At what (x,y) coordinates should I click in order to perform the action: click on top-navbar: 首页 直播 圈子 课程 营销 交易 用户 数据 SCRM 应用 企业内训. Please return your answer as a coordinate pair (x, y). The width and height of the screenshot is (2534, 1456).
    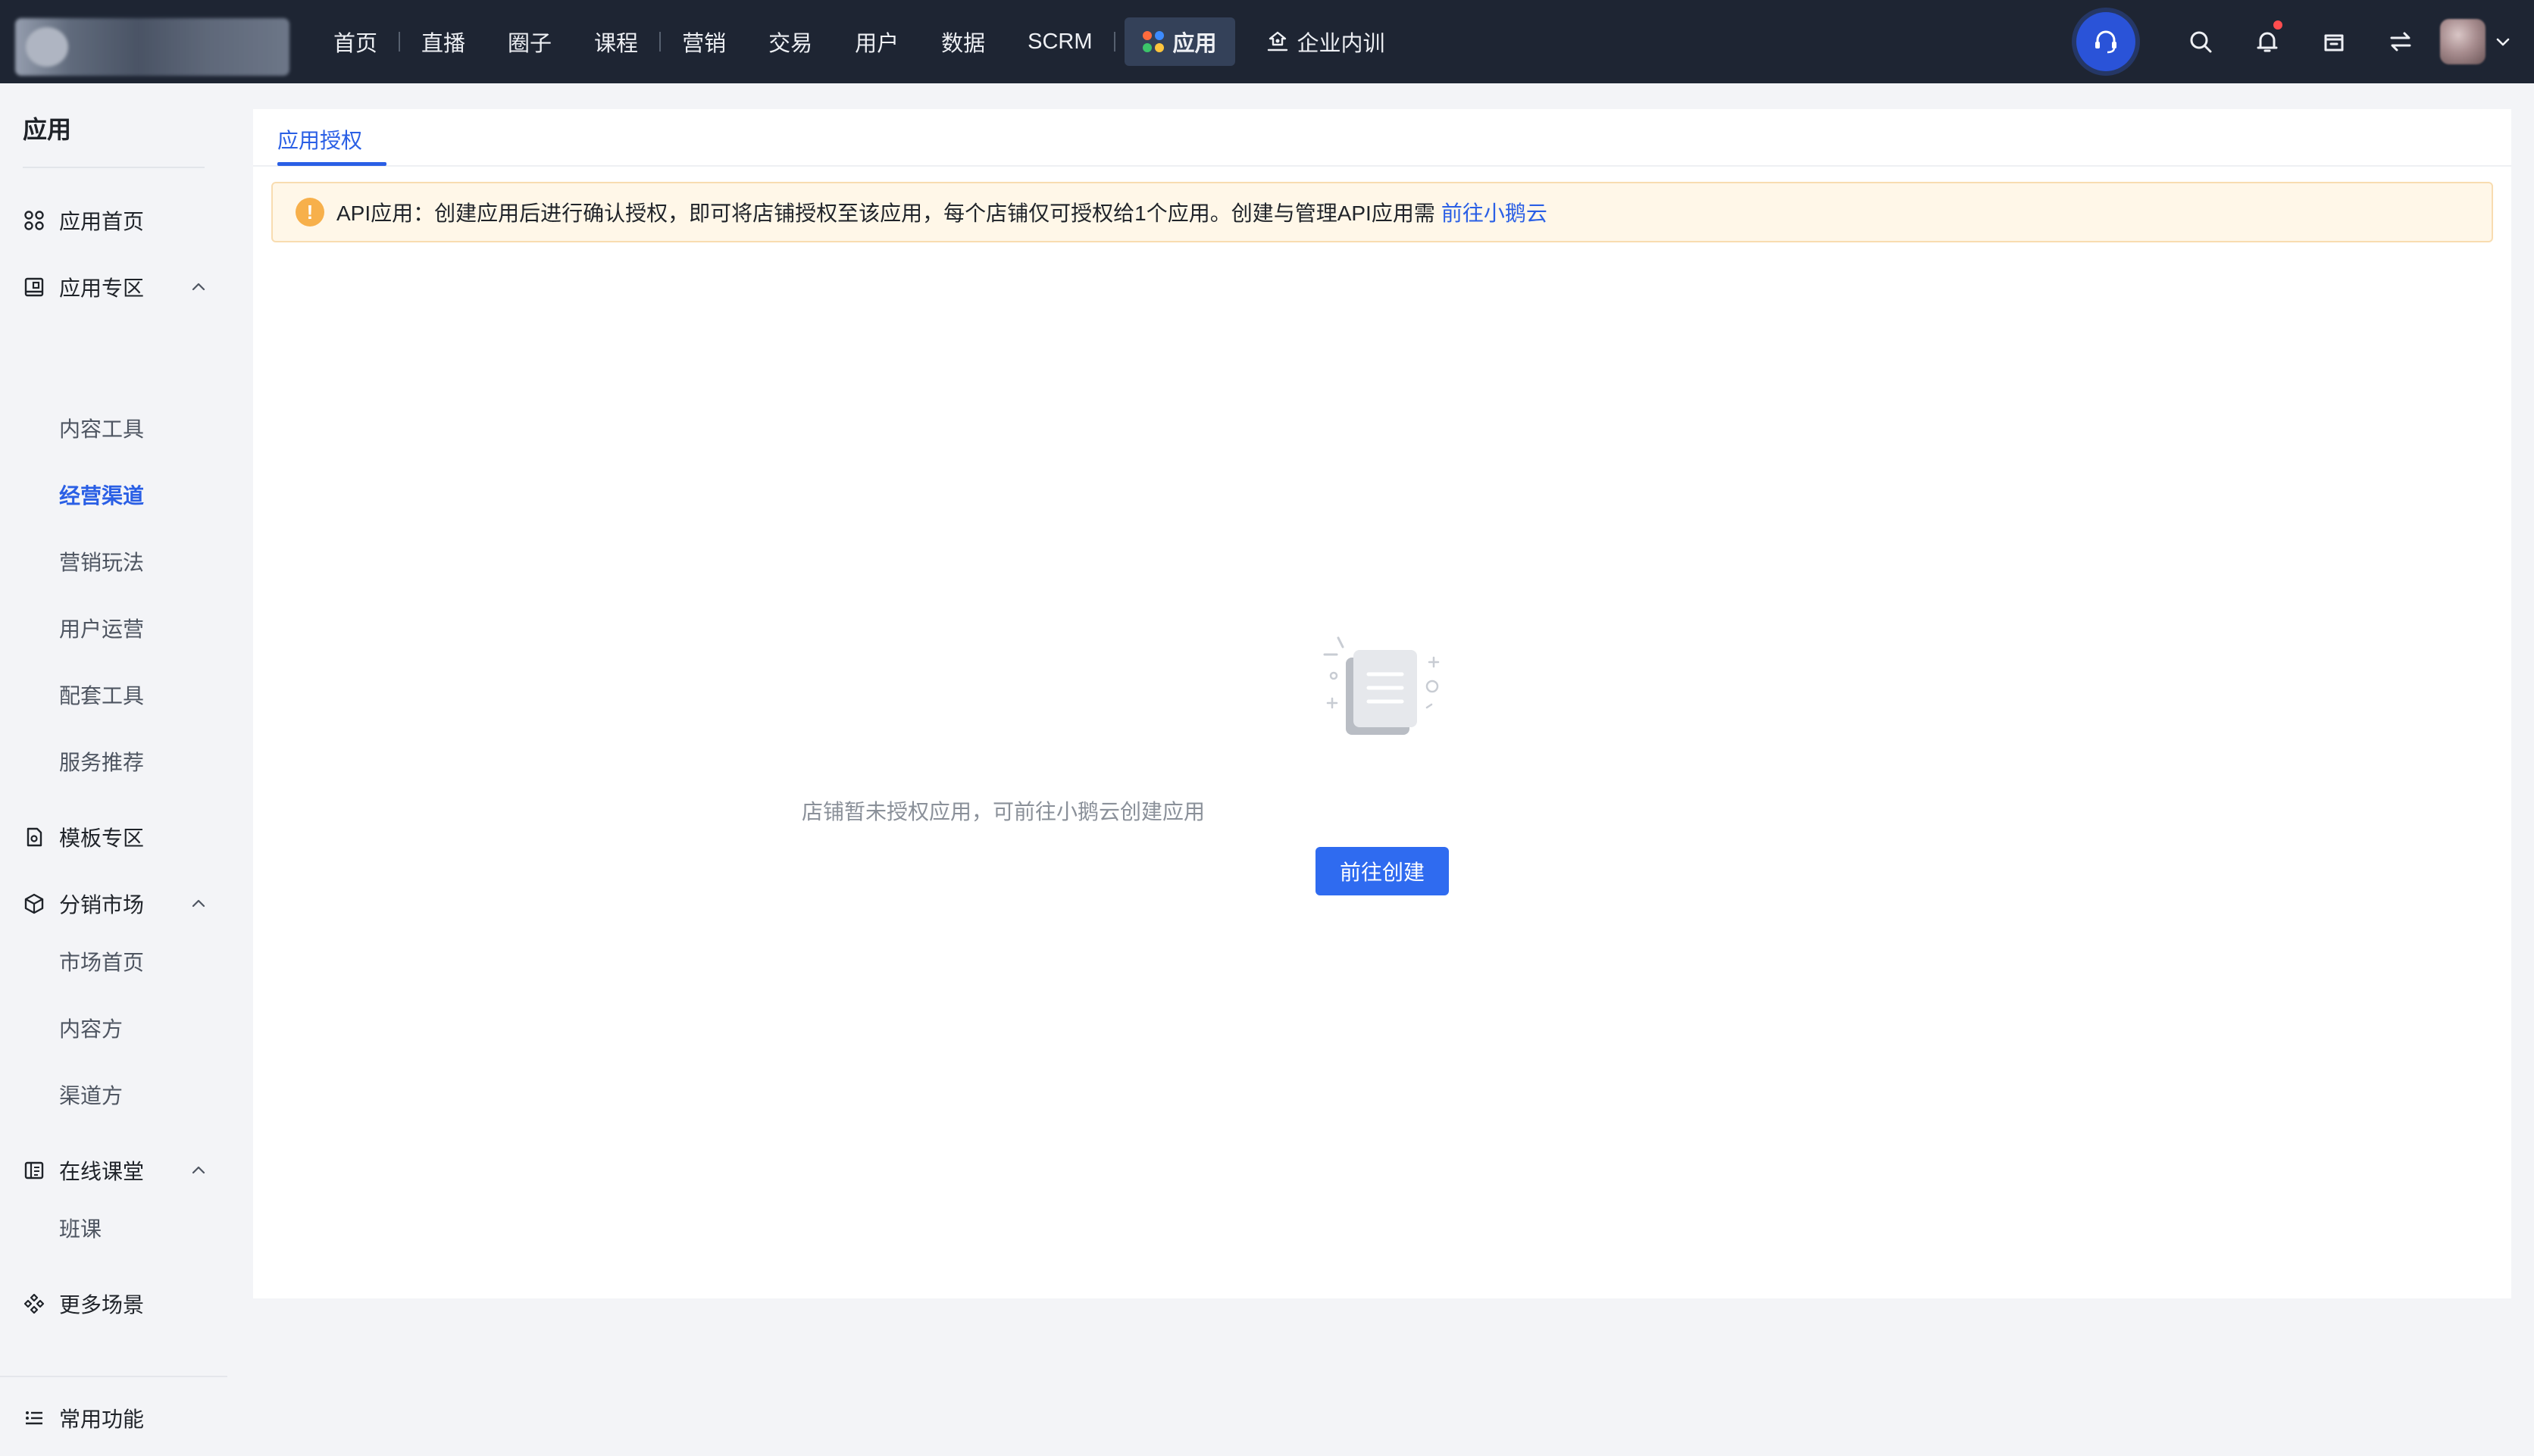
    Looking at the image, I should click on (1267, 41).